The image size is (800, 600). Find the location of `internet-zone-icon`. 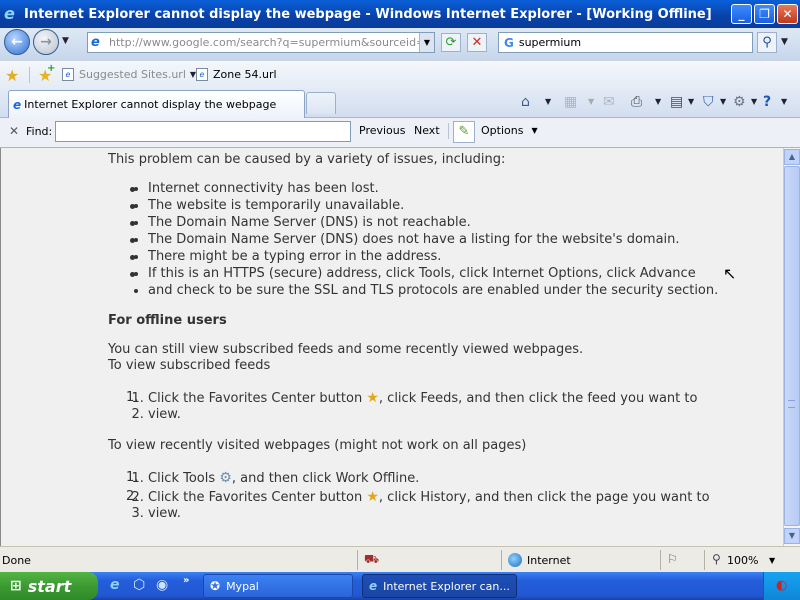

internet-zone-icon is located at coordinates (515, 560).